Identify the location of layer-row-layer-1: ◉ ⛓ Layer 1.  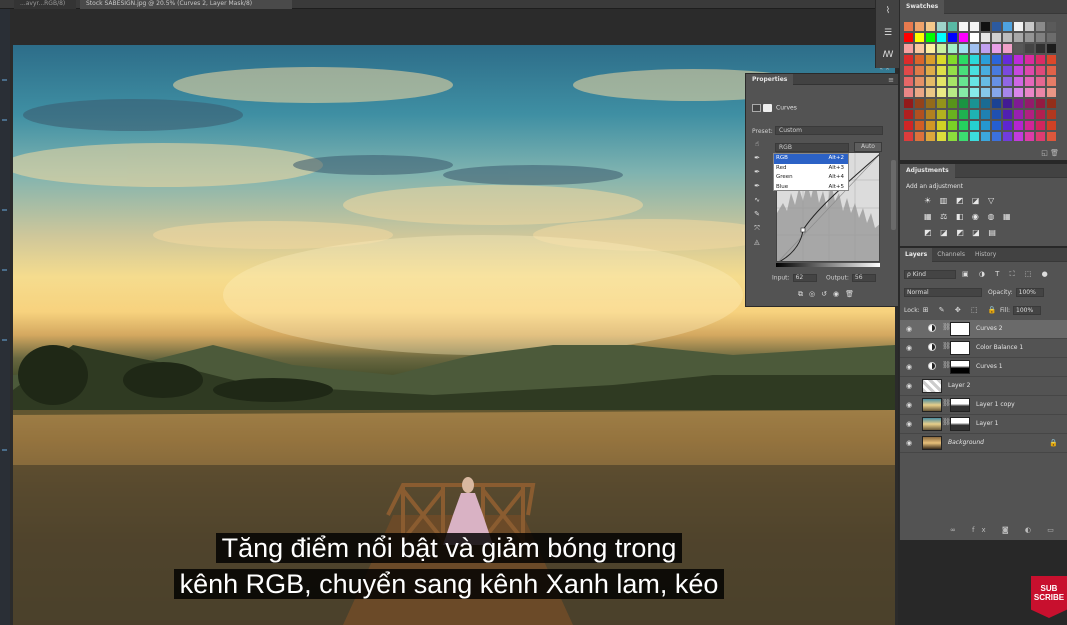
(983, 424).